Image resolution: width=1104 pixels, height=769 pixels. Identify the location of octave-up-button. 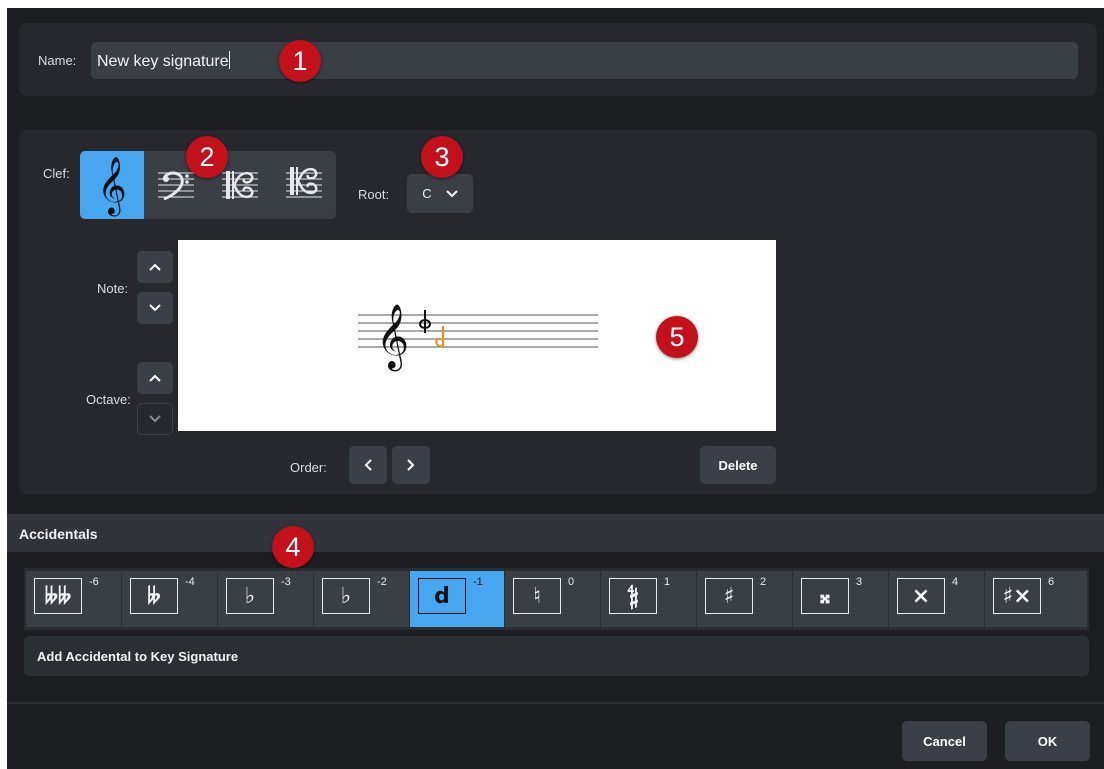
(155, 378).